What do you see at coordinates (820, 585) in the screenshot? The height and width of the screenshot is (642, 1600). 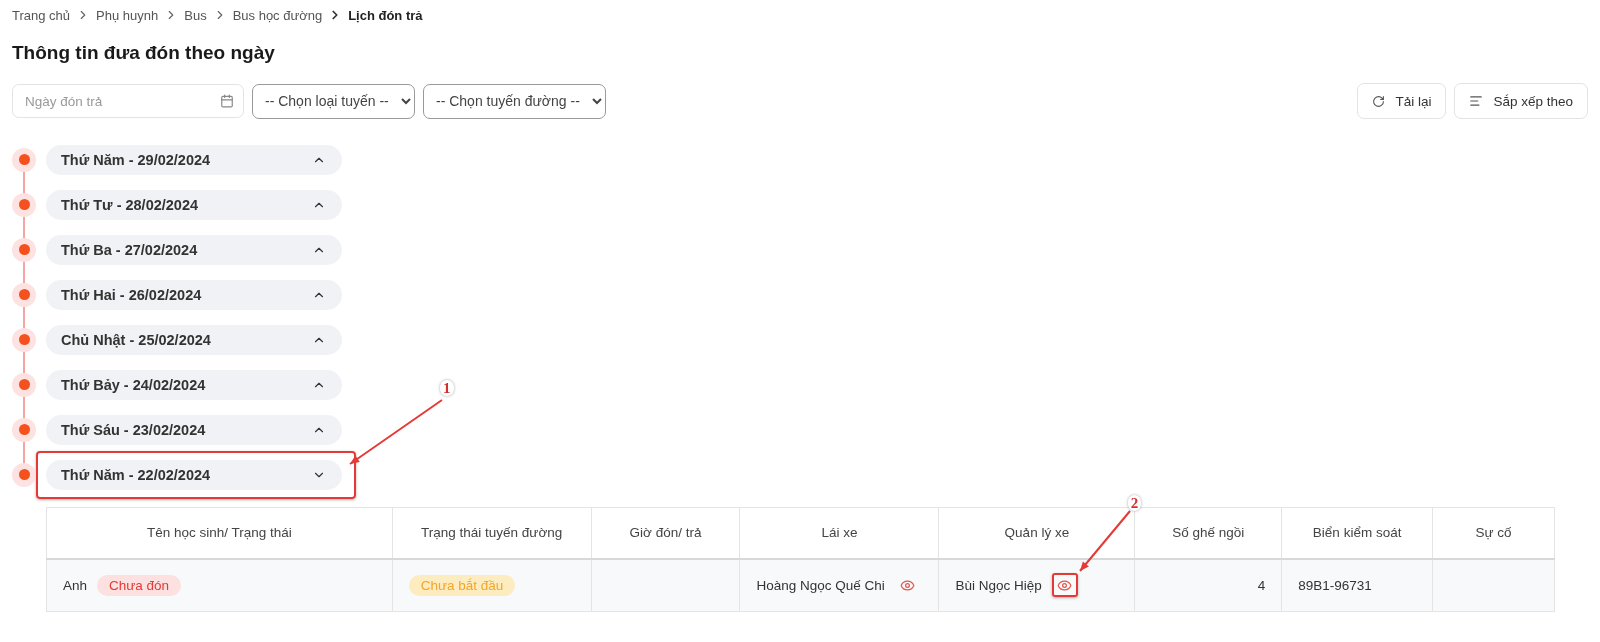 I see `driver-name: Hoàng Ngọc Quế Chi` at bounding box center [820, 585].